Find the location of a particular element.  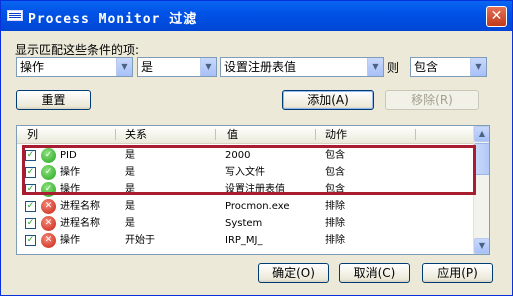

list-header: 列 关系 值 动作 is located at coordinates (245, 135).